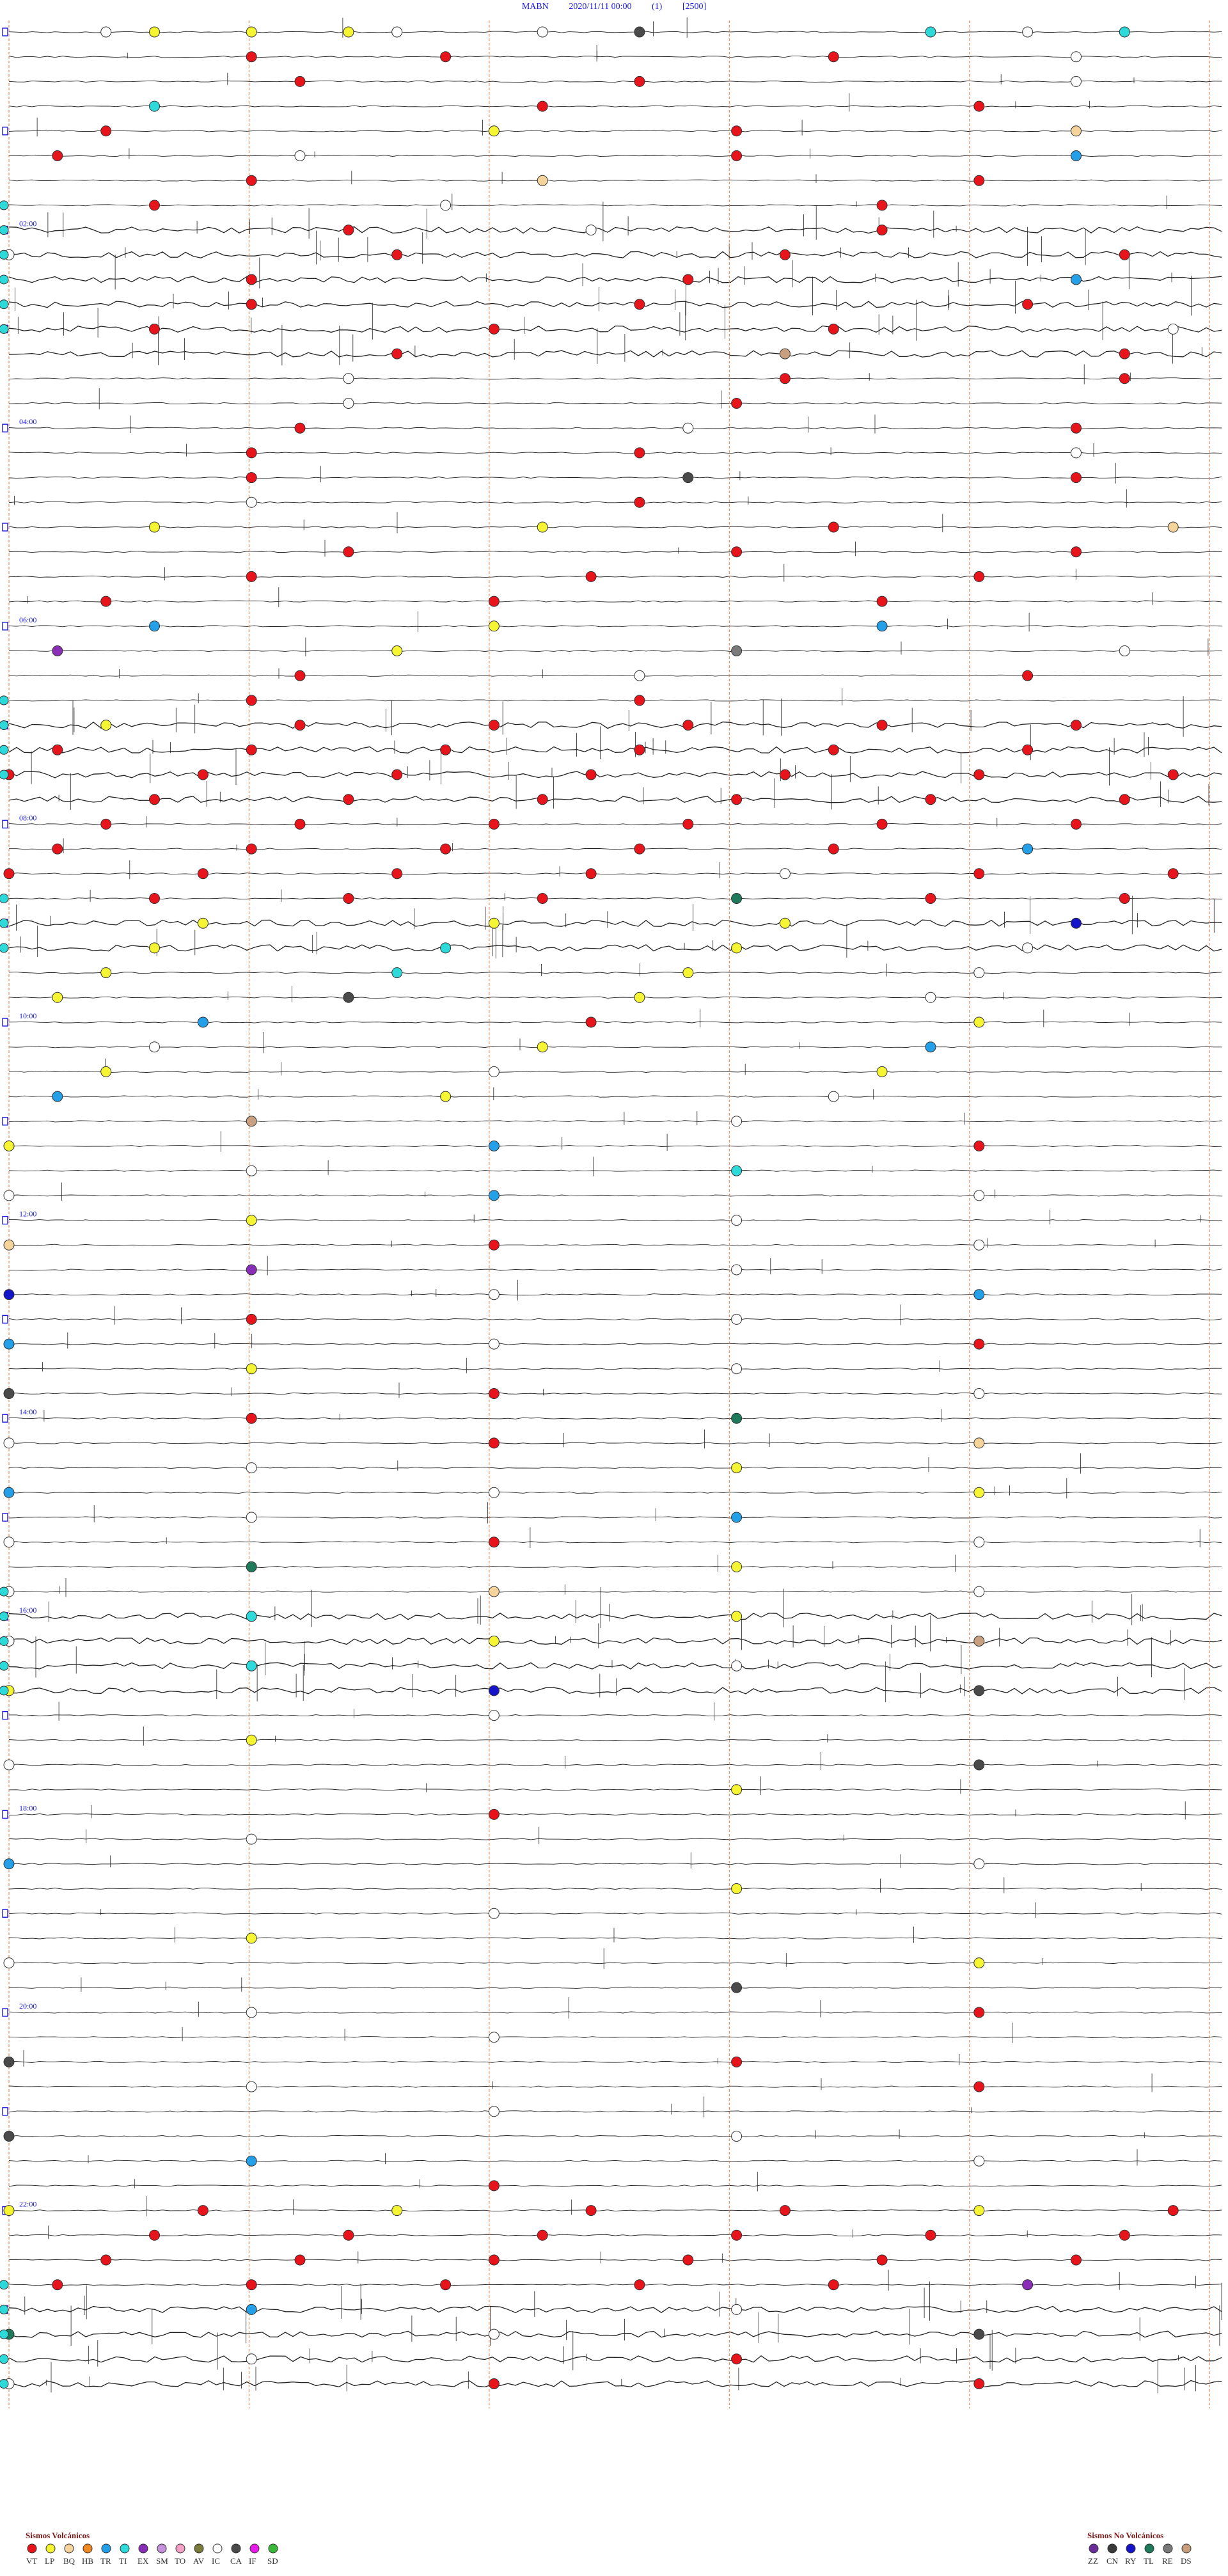 This screenshot has width=1228, height=2576. Describe the element at coordinates (254, 2548) in the screenshot. I see `legend-swatch-if` at that location.